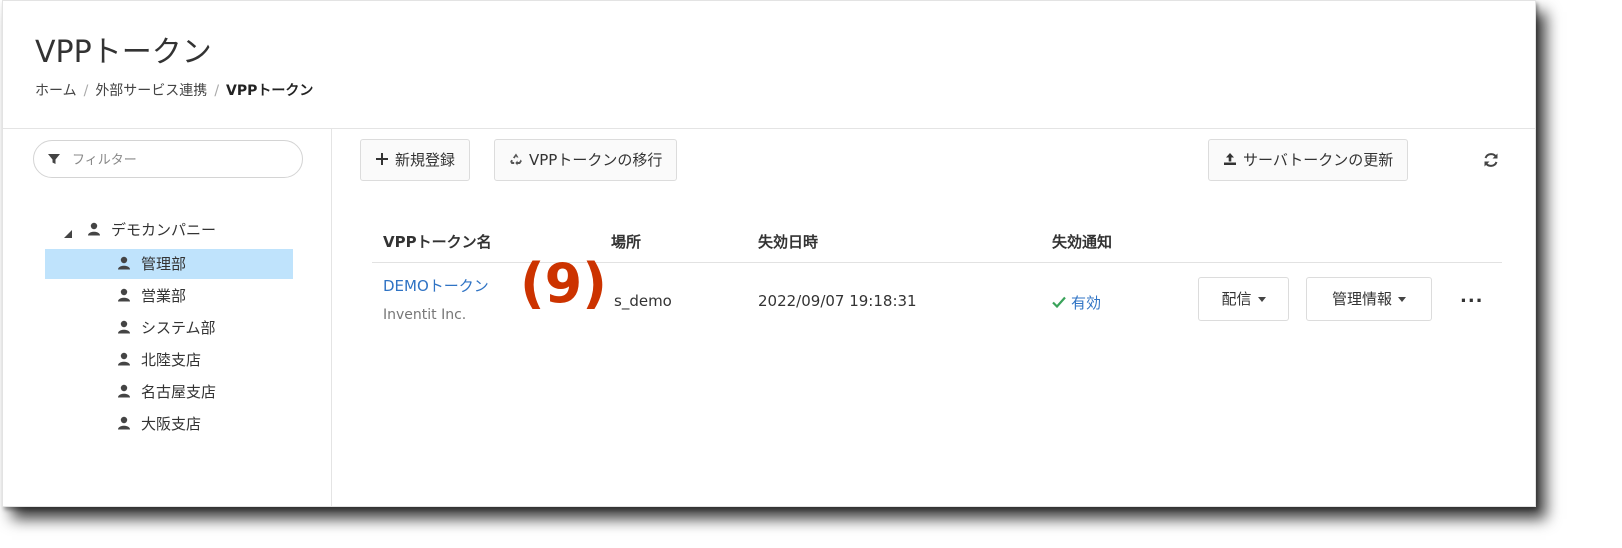 The height and width of the screenshot is (548, 1622). I want to click on recycle-icon, so click(516, 159).